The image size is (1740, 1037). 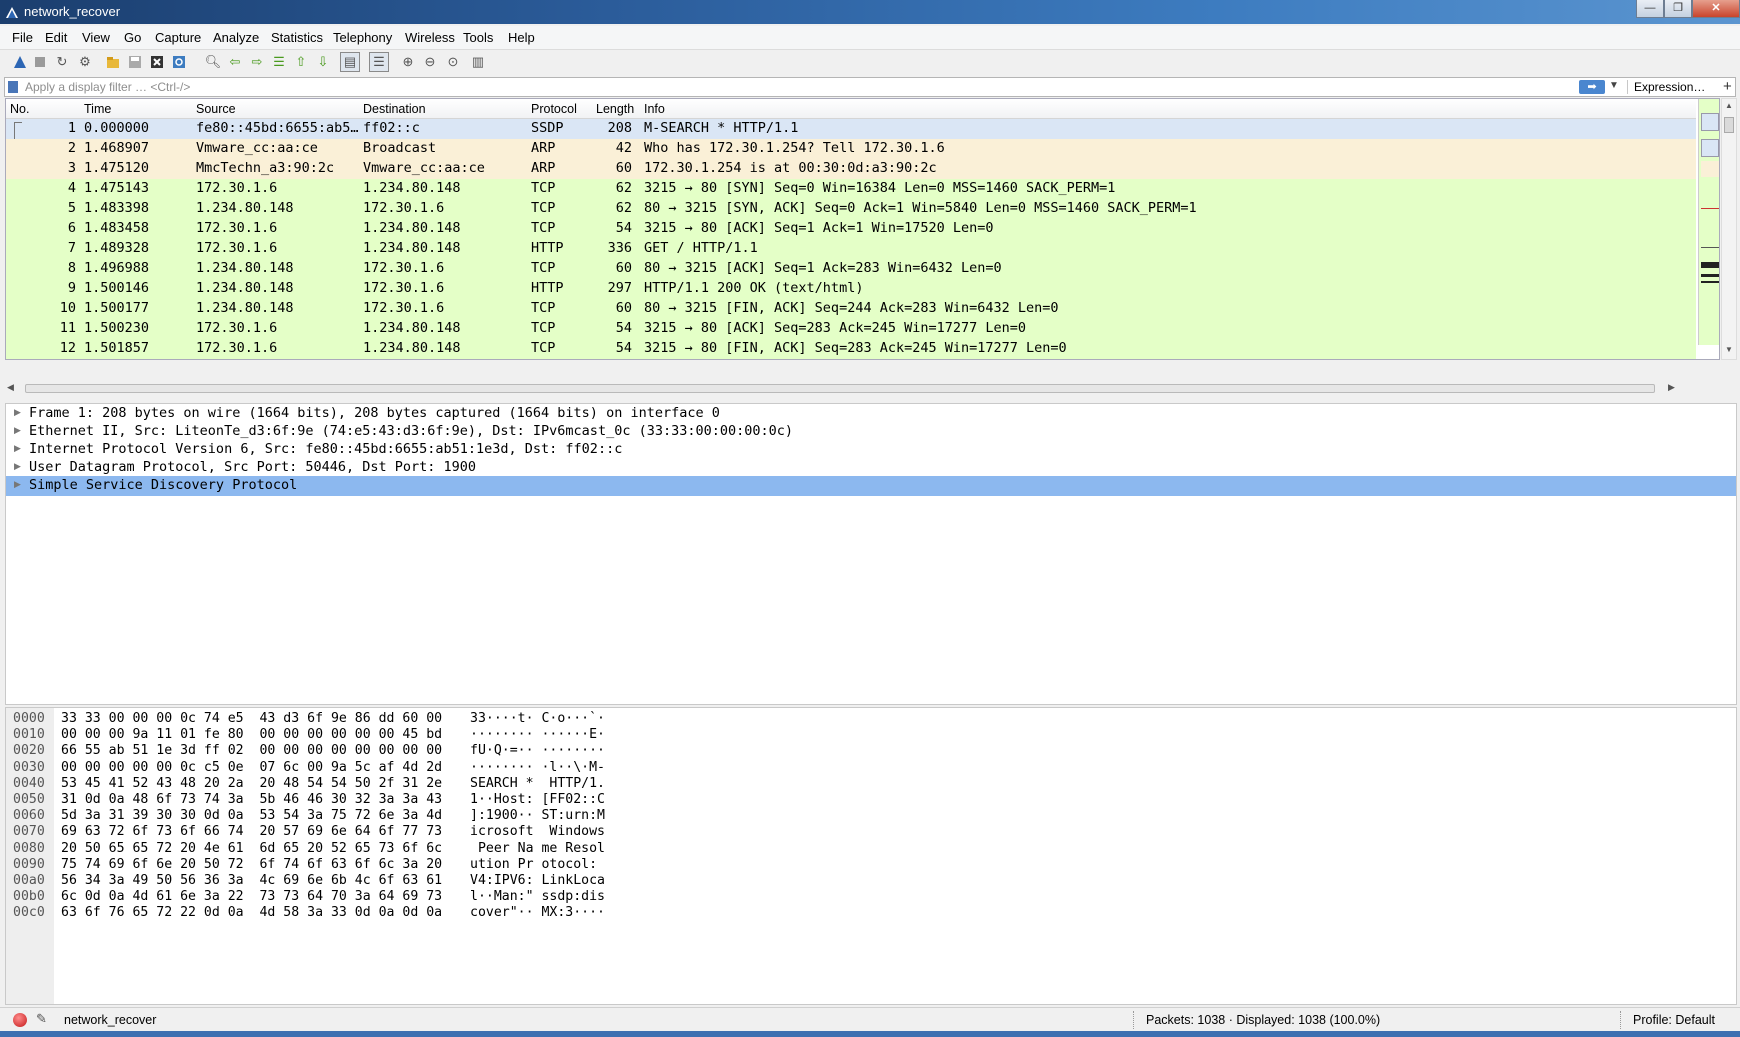 I want to click on menu-capture: Capture, so click(x=178, y=37).